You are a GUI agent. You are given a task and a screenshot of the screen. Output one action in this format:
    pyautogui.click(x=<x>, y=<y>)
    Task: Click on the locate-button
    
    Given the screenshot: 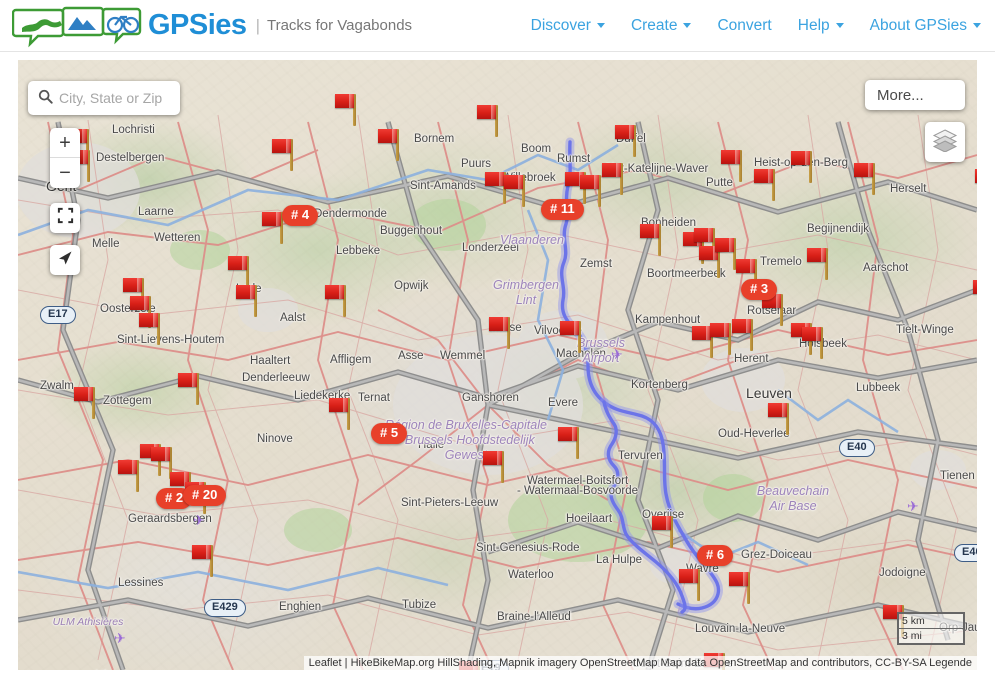 What is the action you would take?
    pyautogui.click(x=65, y=260)
    